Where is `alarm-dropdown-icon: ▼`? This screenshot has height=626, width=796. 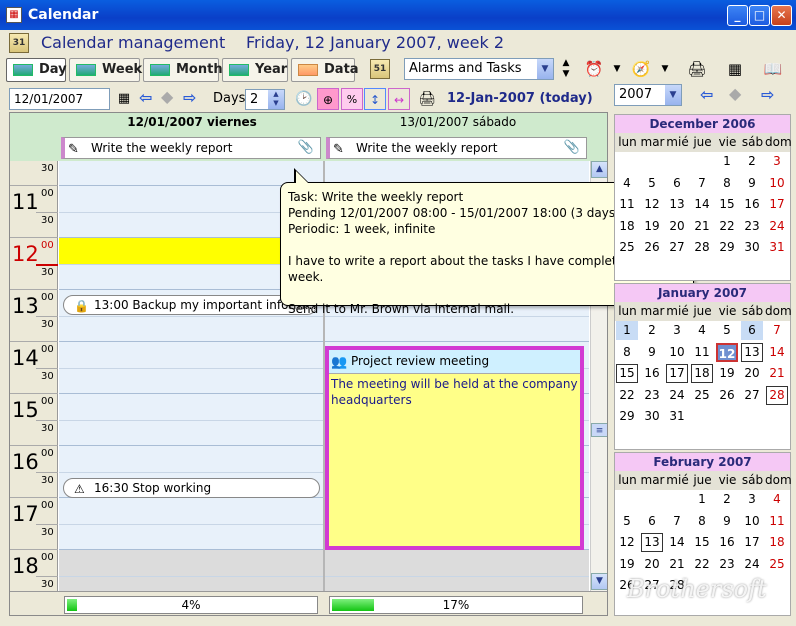 alarm-dropdown-icon: ▼ is located at coordinates (617, 69).